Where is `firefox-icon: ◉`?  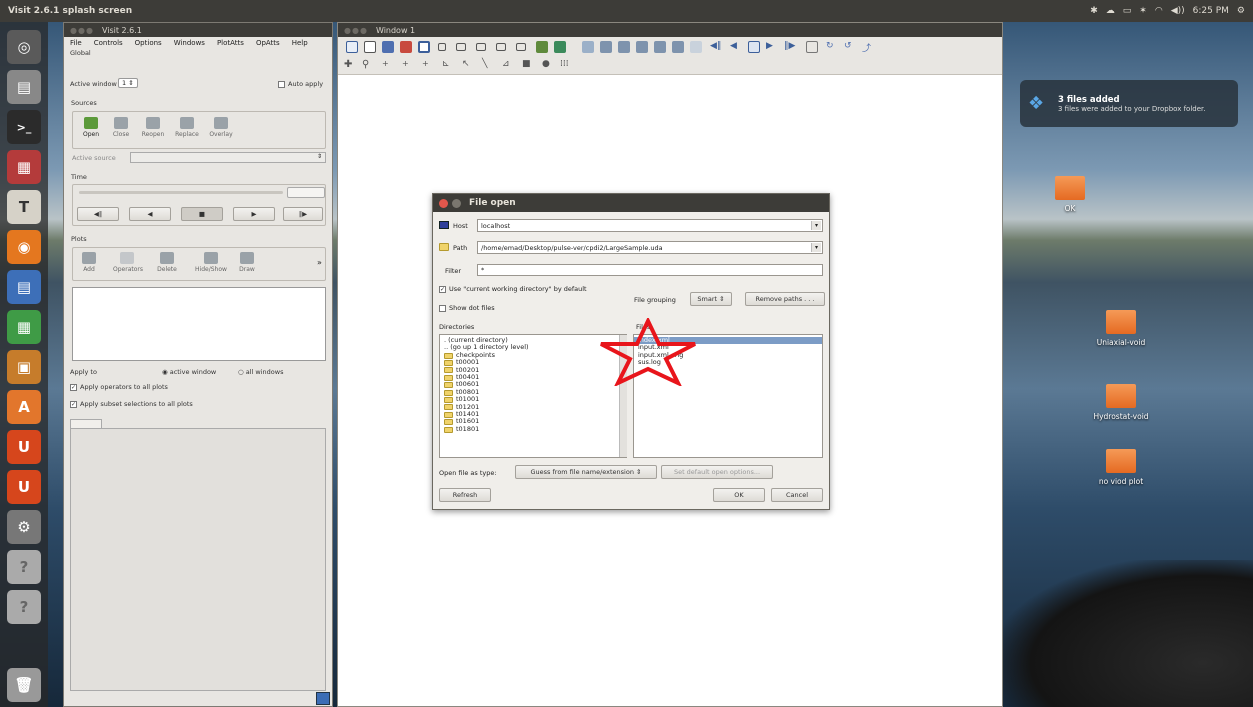 firefox-icon: ◉ is located at coordinates (24, 247).